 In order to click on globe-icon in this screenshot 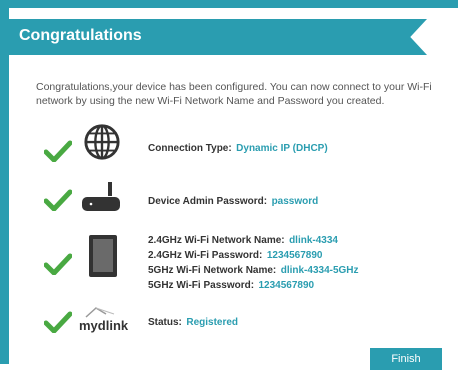, I will do `click(102, 142)`.